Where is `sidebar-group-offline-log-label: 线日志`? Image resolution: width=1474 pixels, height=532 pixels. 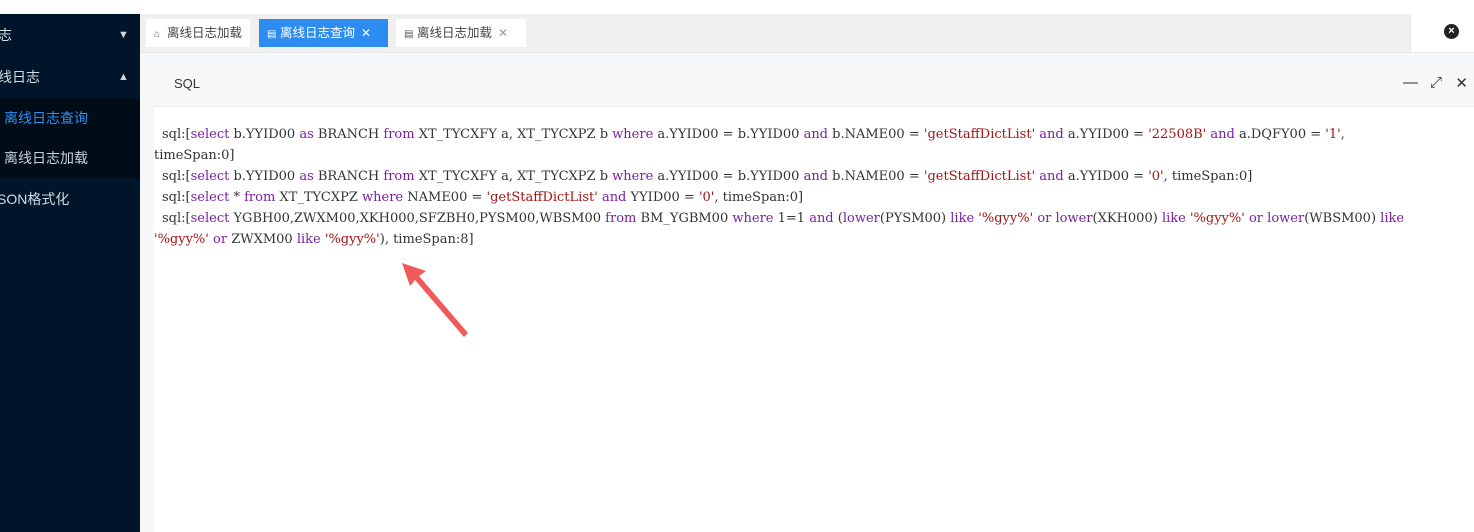 sidebar-group-offline-log-label: 线日志 is located at coordinates (20, 77).